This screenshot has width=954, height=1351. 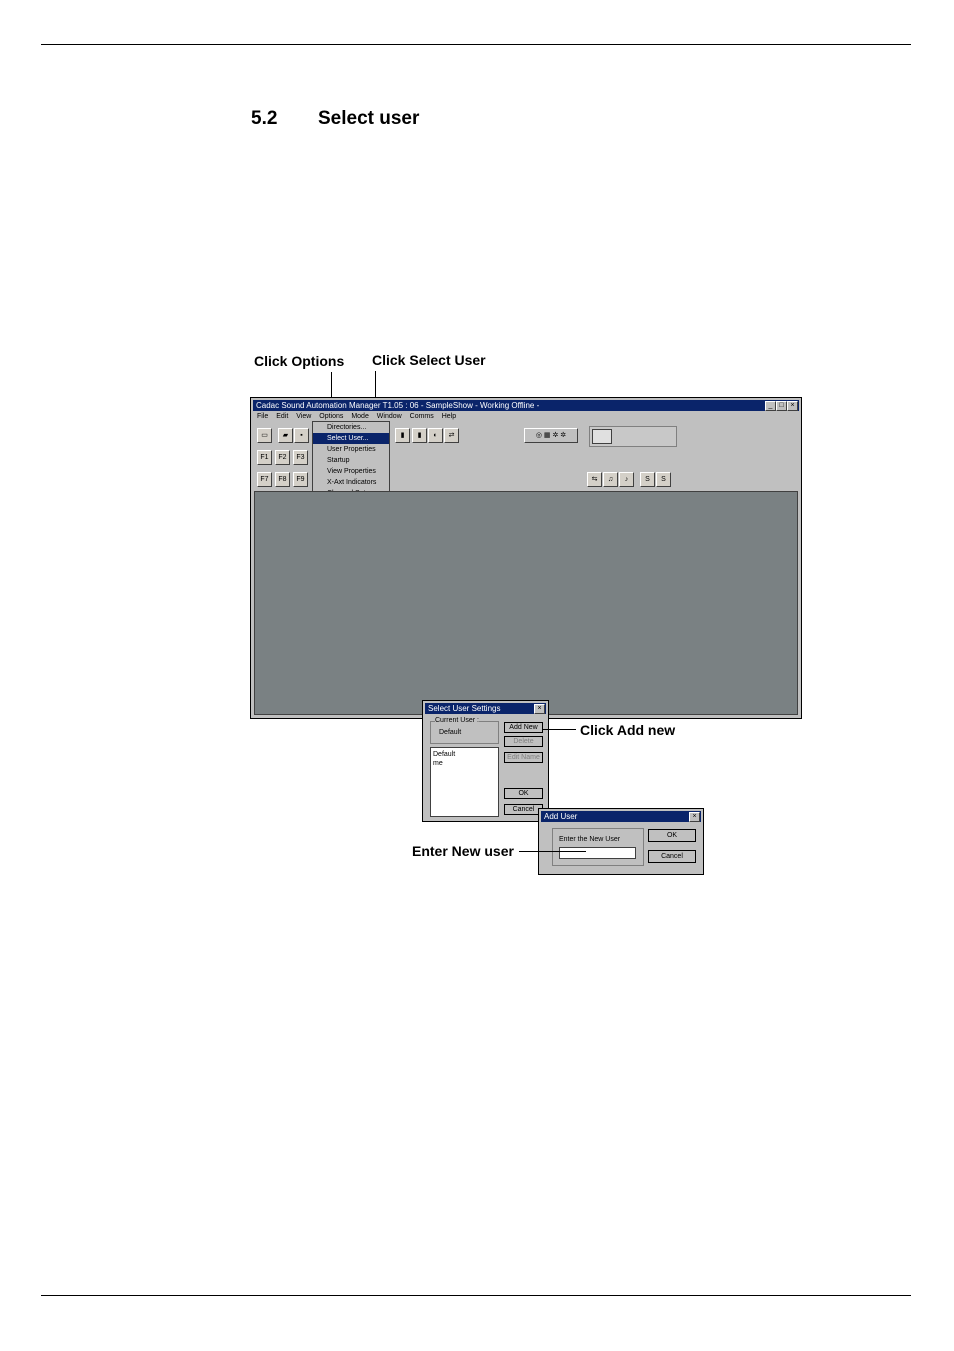 What do you see at coordinates (300, 457) in the screenshot?
I see `f3-key-icon: F3` at bounding box center [300, 457].